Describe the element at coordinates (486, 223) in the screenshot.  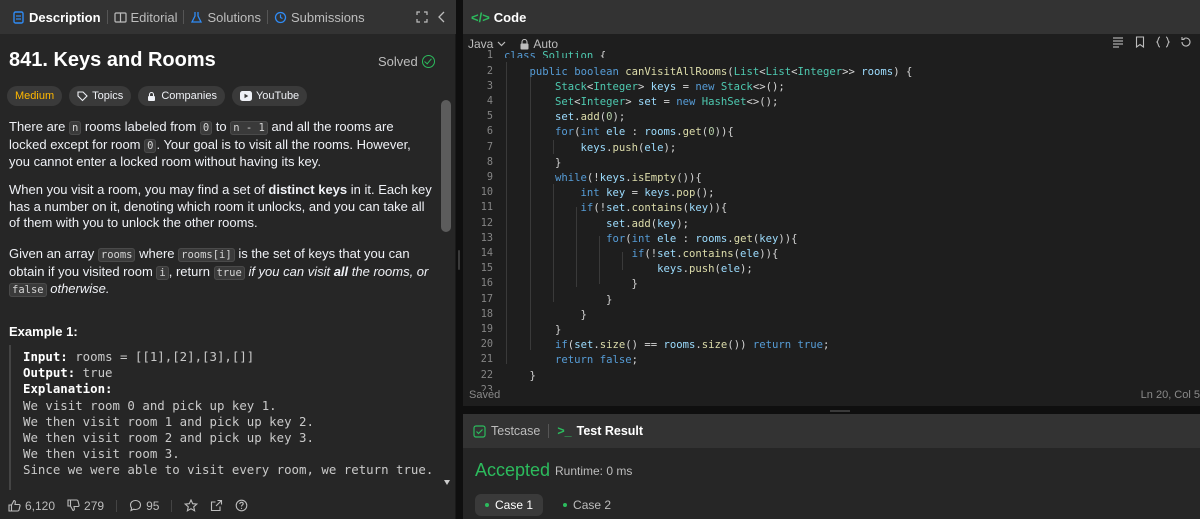
I see `line-number: 12` at that location.